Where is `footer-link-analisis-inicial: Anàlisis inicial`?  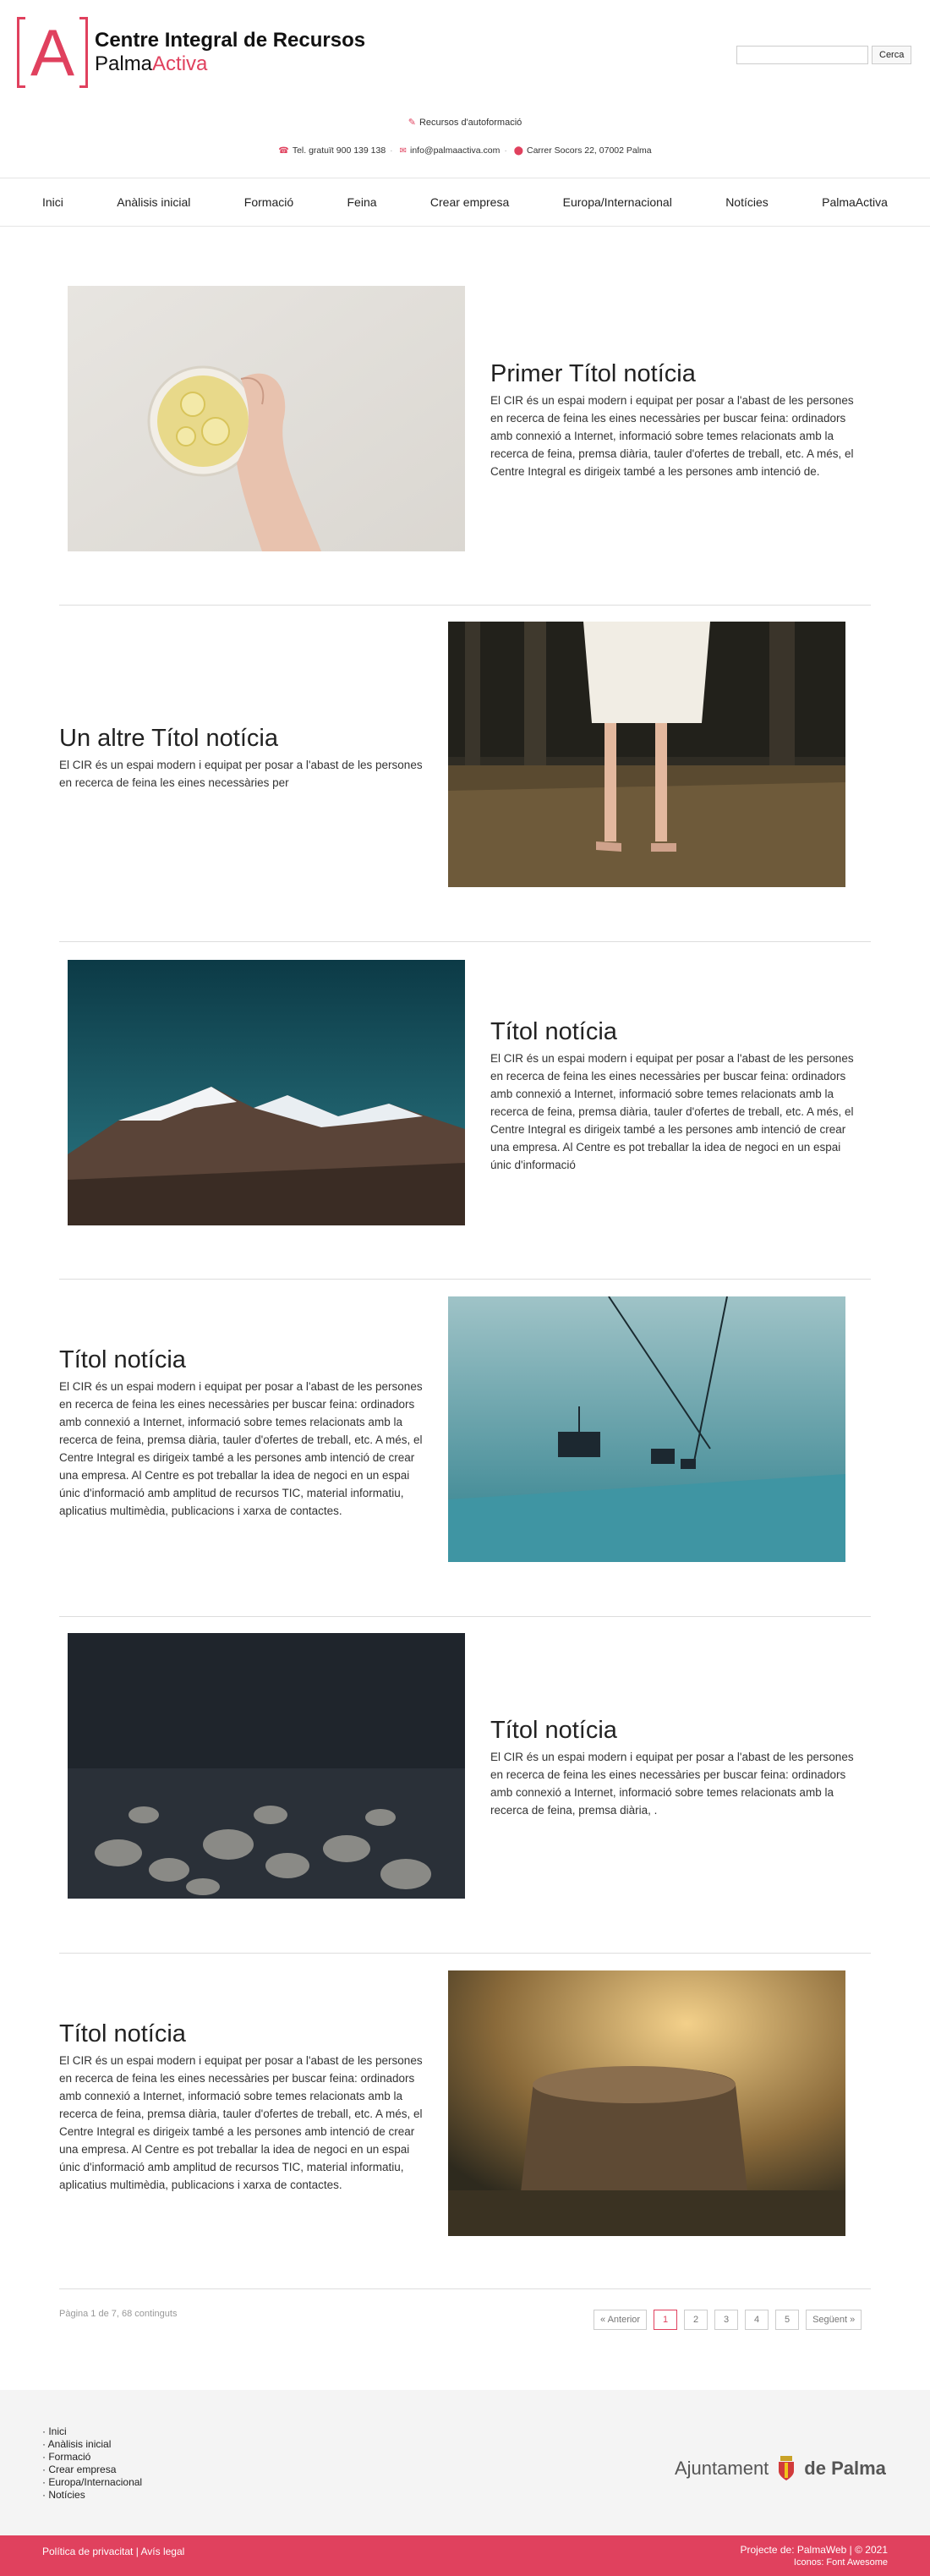
footer-link-analisis-inicial: Anàlisis inicial is located at coordinates (92, 2444).